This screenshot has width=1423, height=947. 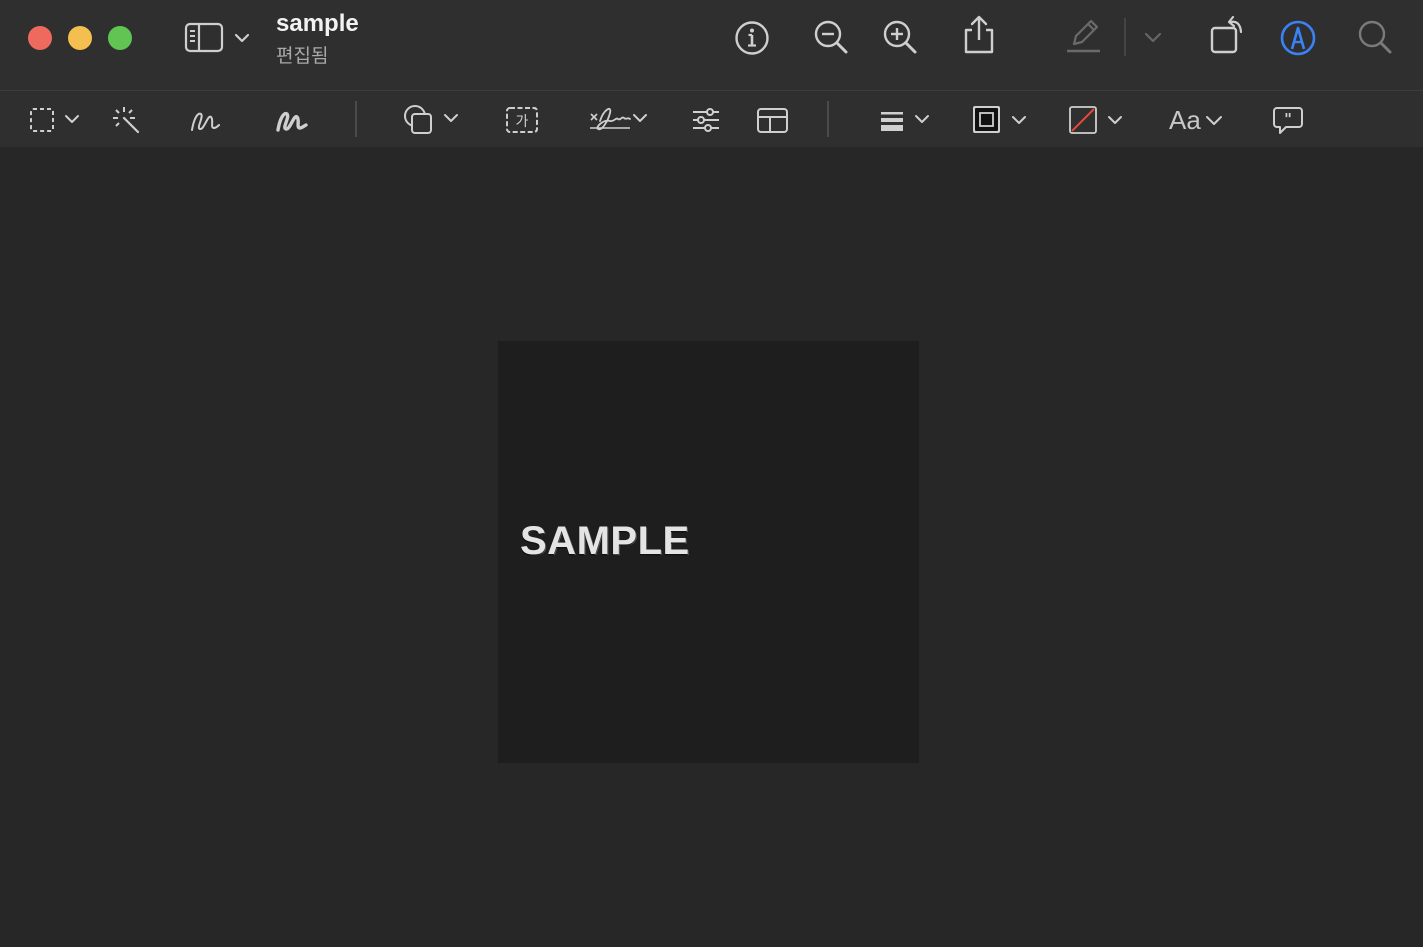 What do you see at coordinates (605, 541) in the screenshot?
I see `page-text: SAMPLE` at bounding box center [605, 541].